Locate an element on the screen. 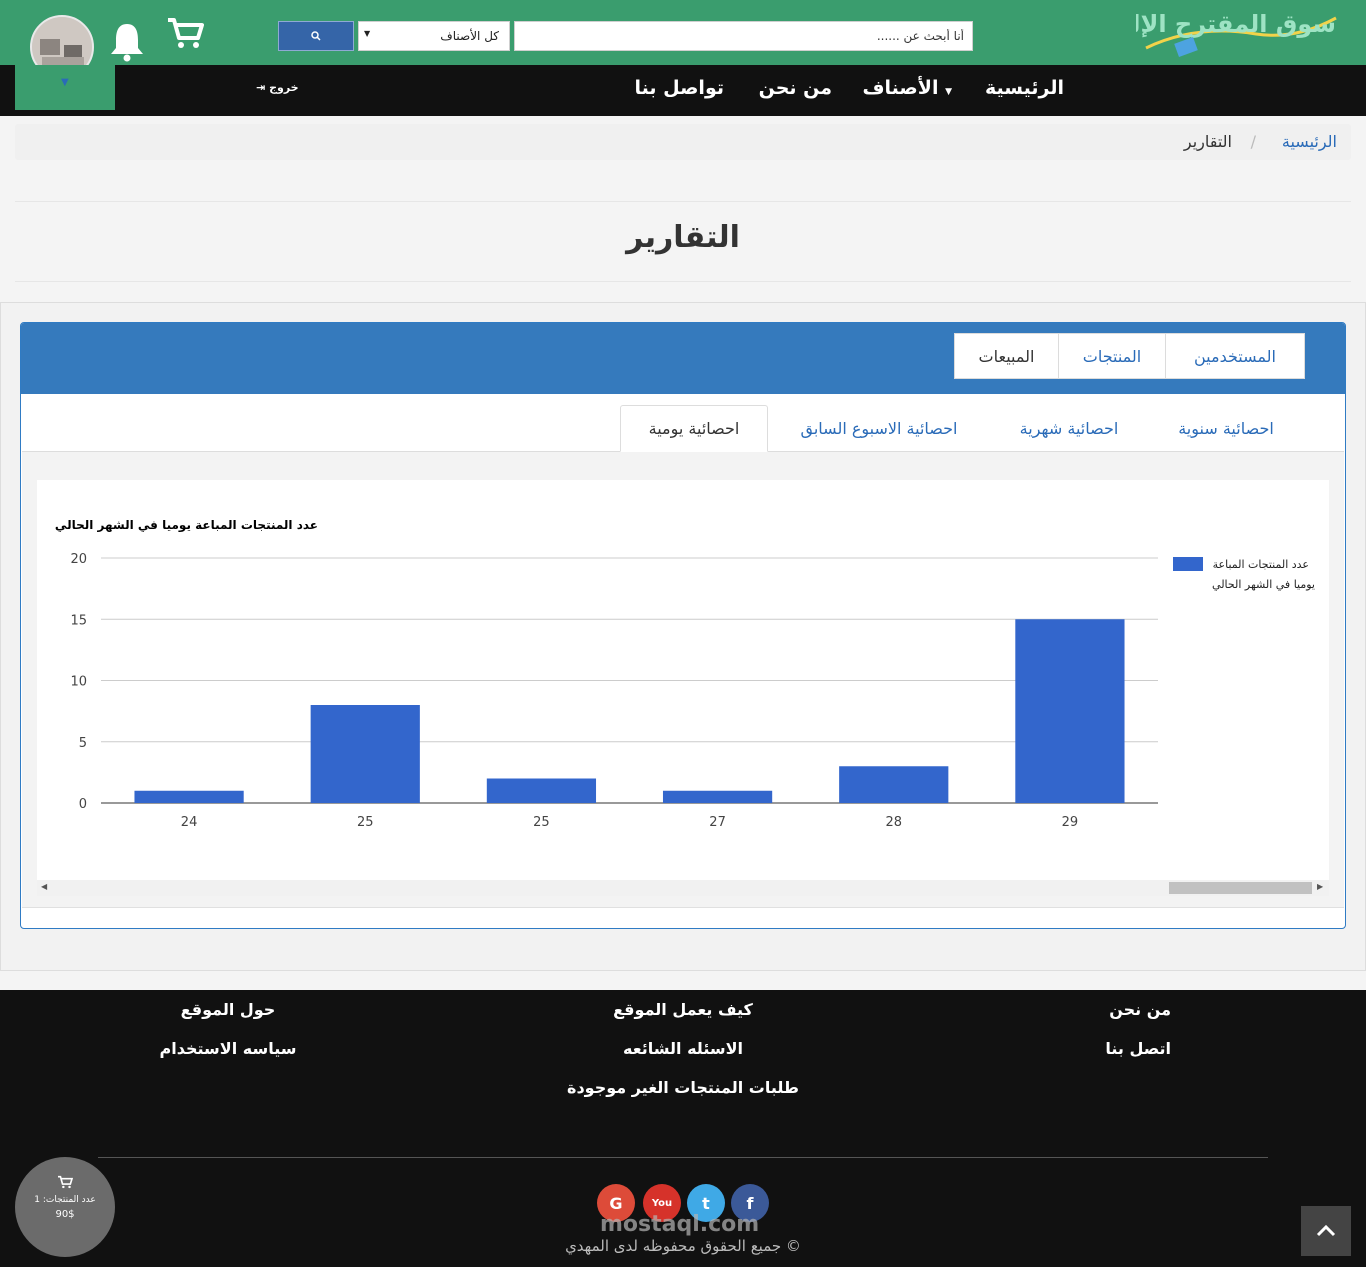 Image resolution: width=1366 pixels, height=1267 pixels. y-tick-label: 10 is located at coordinates (78, 682).